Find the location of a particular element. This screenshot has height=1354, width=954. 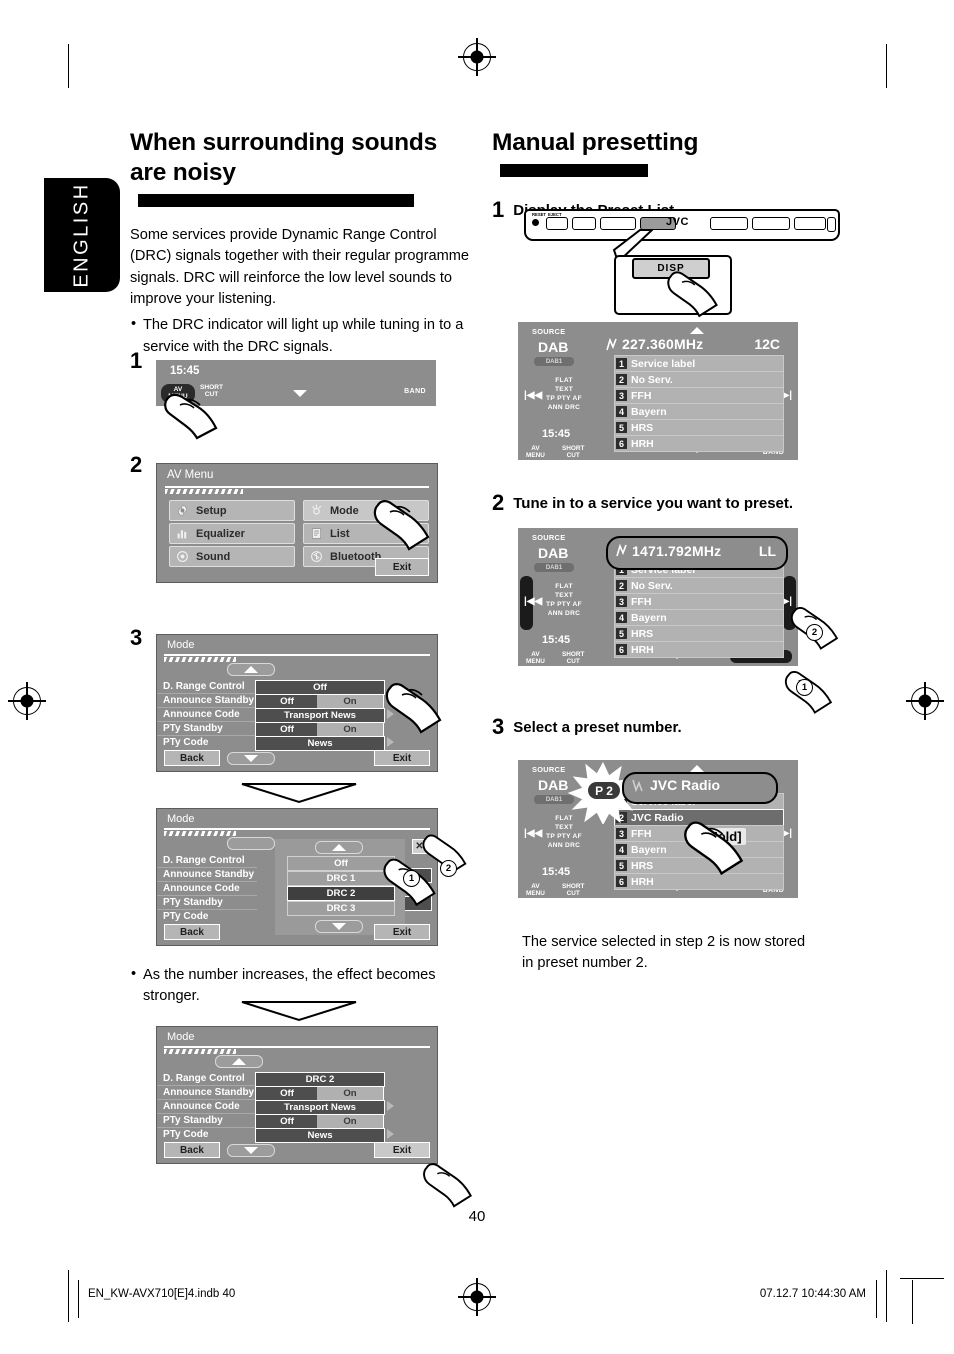

reset-dot-button is located at coordinates (535, 222).